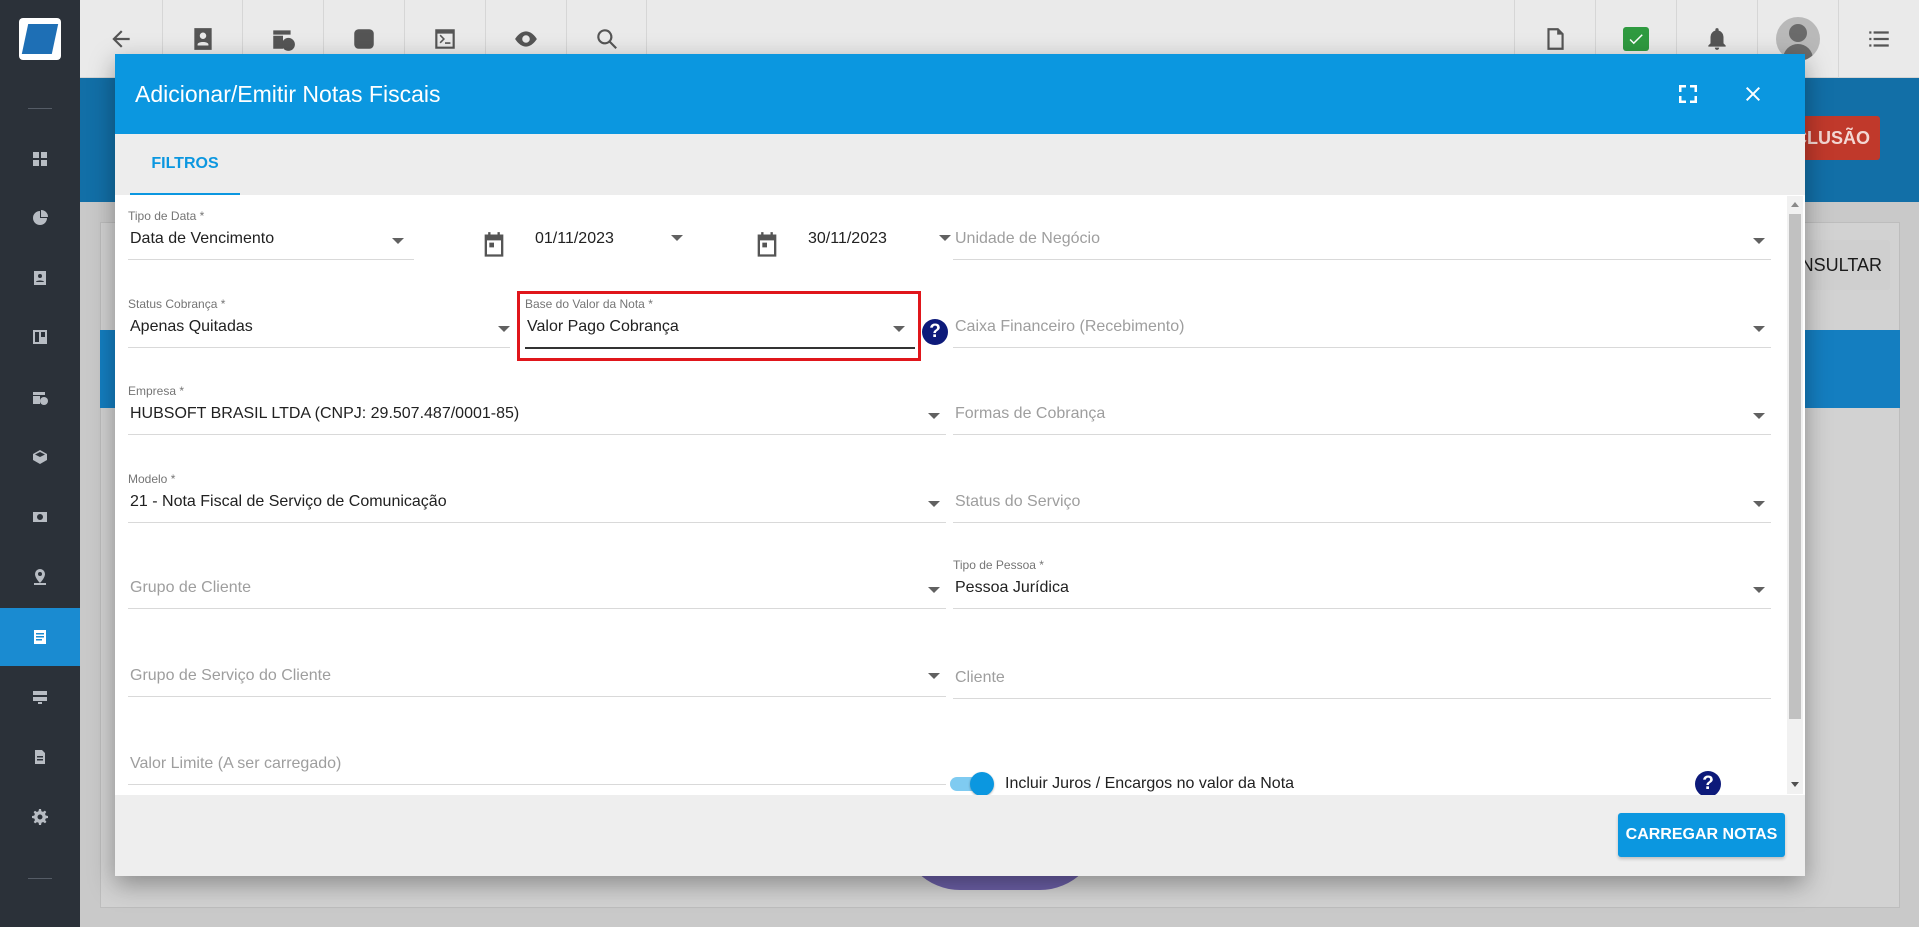  What do you see at coordinates (1636, 39) in the screenshot?
I see `check-icon` at bounding box center [1636, 39].